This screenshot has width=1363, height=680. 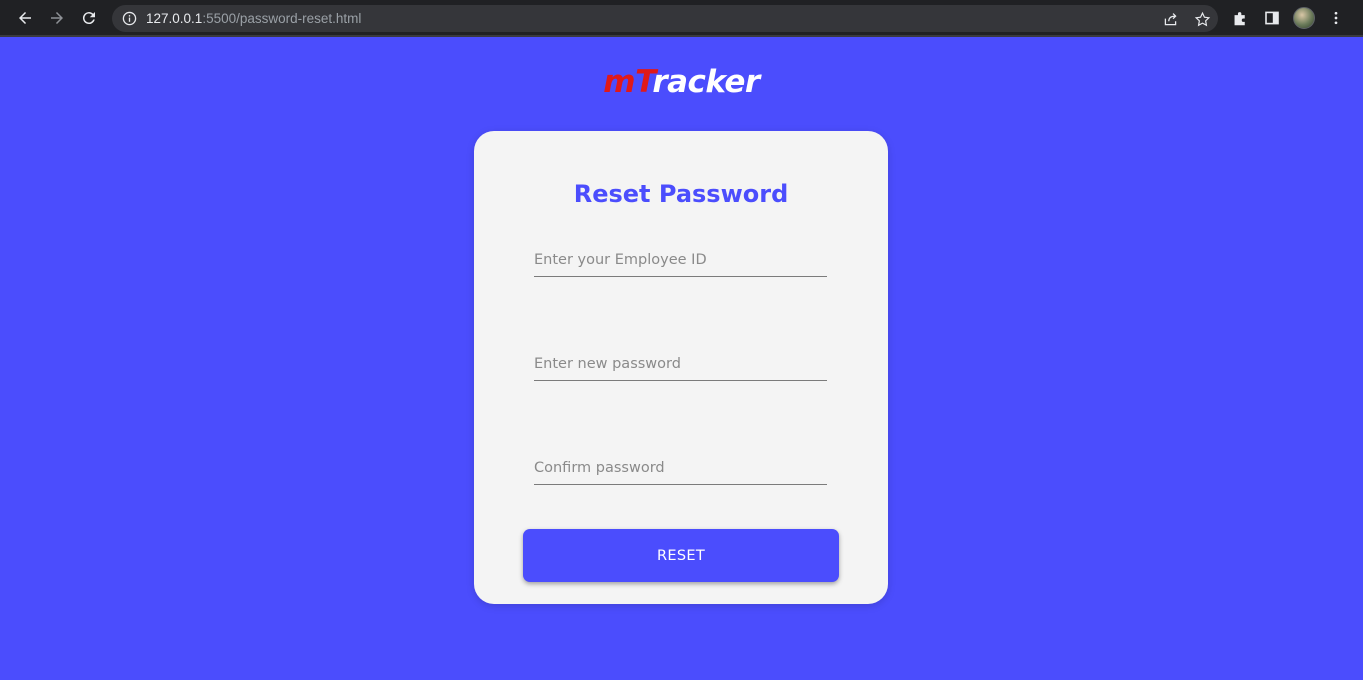 What do you see at coordinates (282, 18) in the screenshot?
I see `url-path: :5500/password-reset.html` at bounding box center [282, 18].